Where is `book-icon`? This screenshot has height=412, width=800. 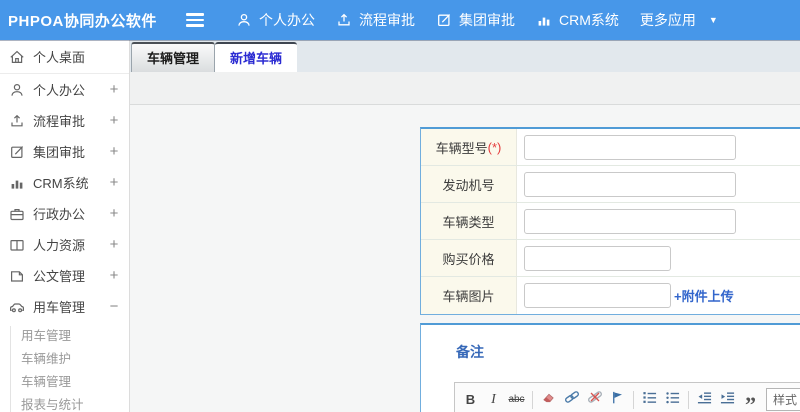 book-icon is located at coordinates (17, 245).